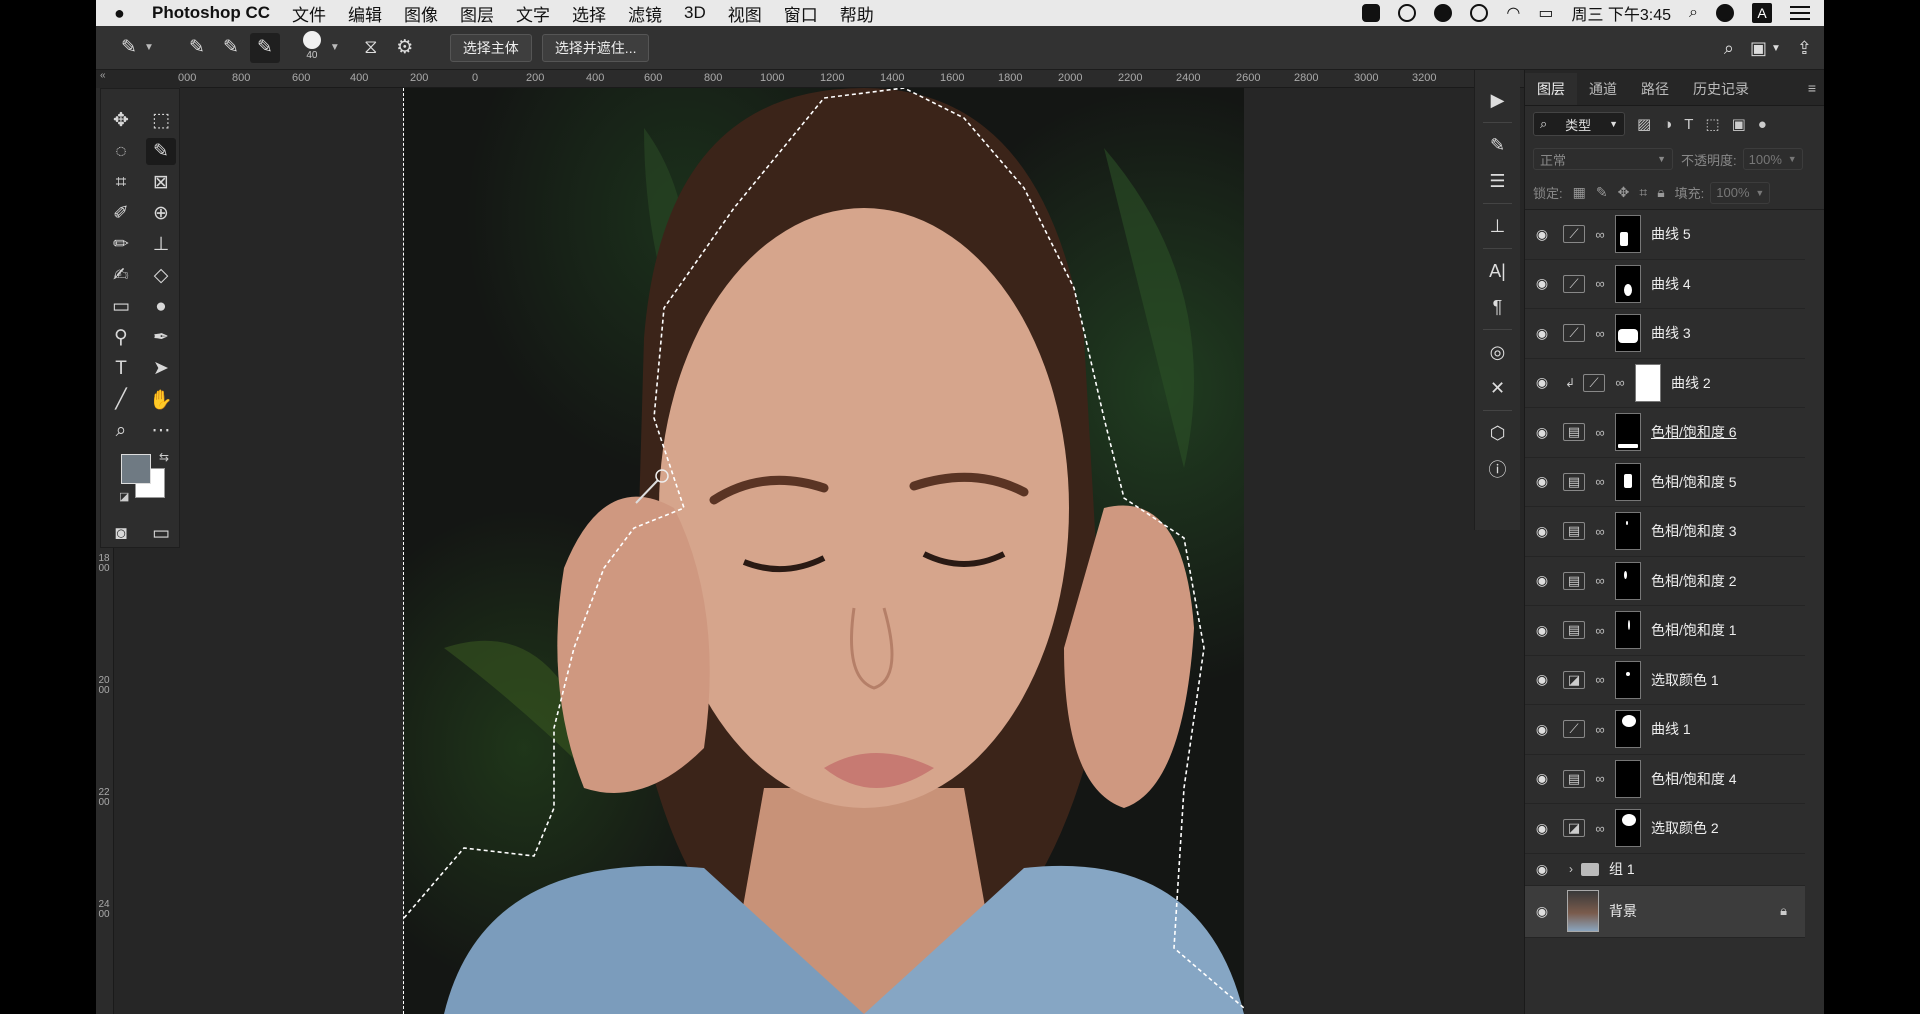 Image resolution: width=1920 pixels, height=1014 pixels. What do you see at coordinates (161, 275) in the screenshot?
I see `eraser-tool-icon: ◇` at bounding box center [161, 275].